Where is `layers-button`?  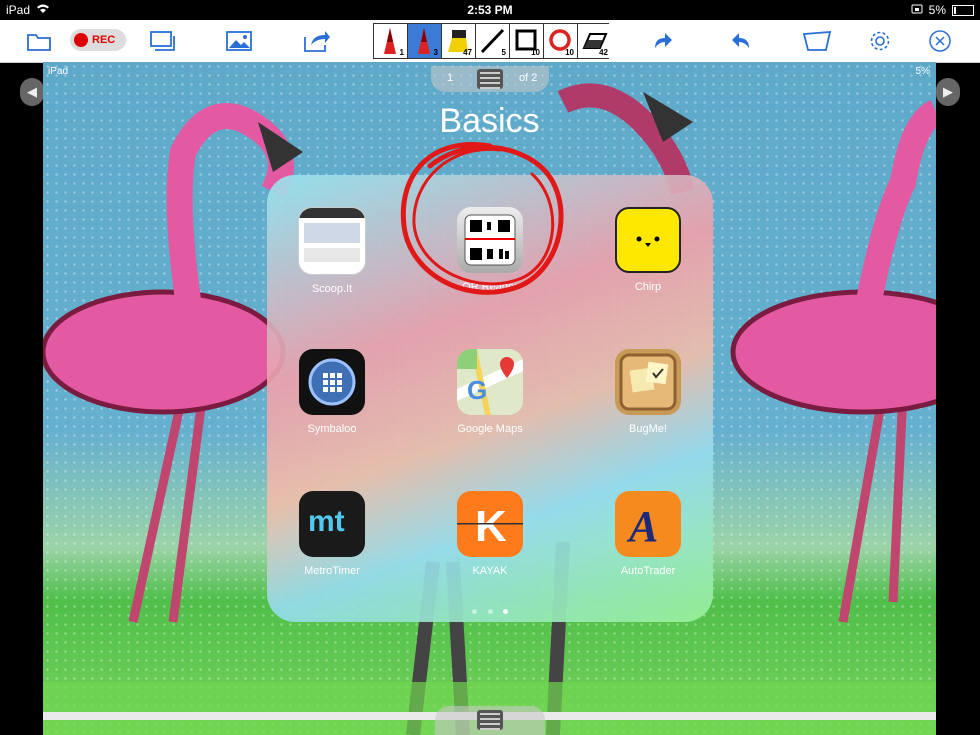
layers-button is located at coordinates (162, 41).